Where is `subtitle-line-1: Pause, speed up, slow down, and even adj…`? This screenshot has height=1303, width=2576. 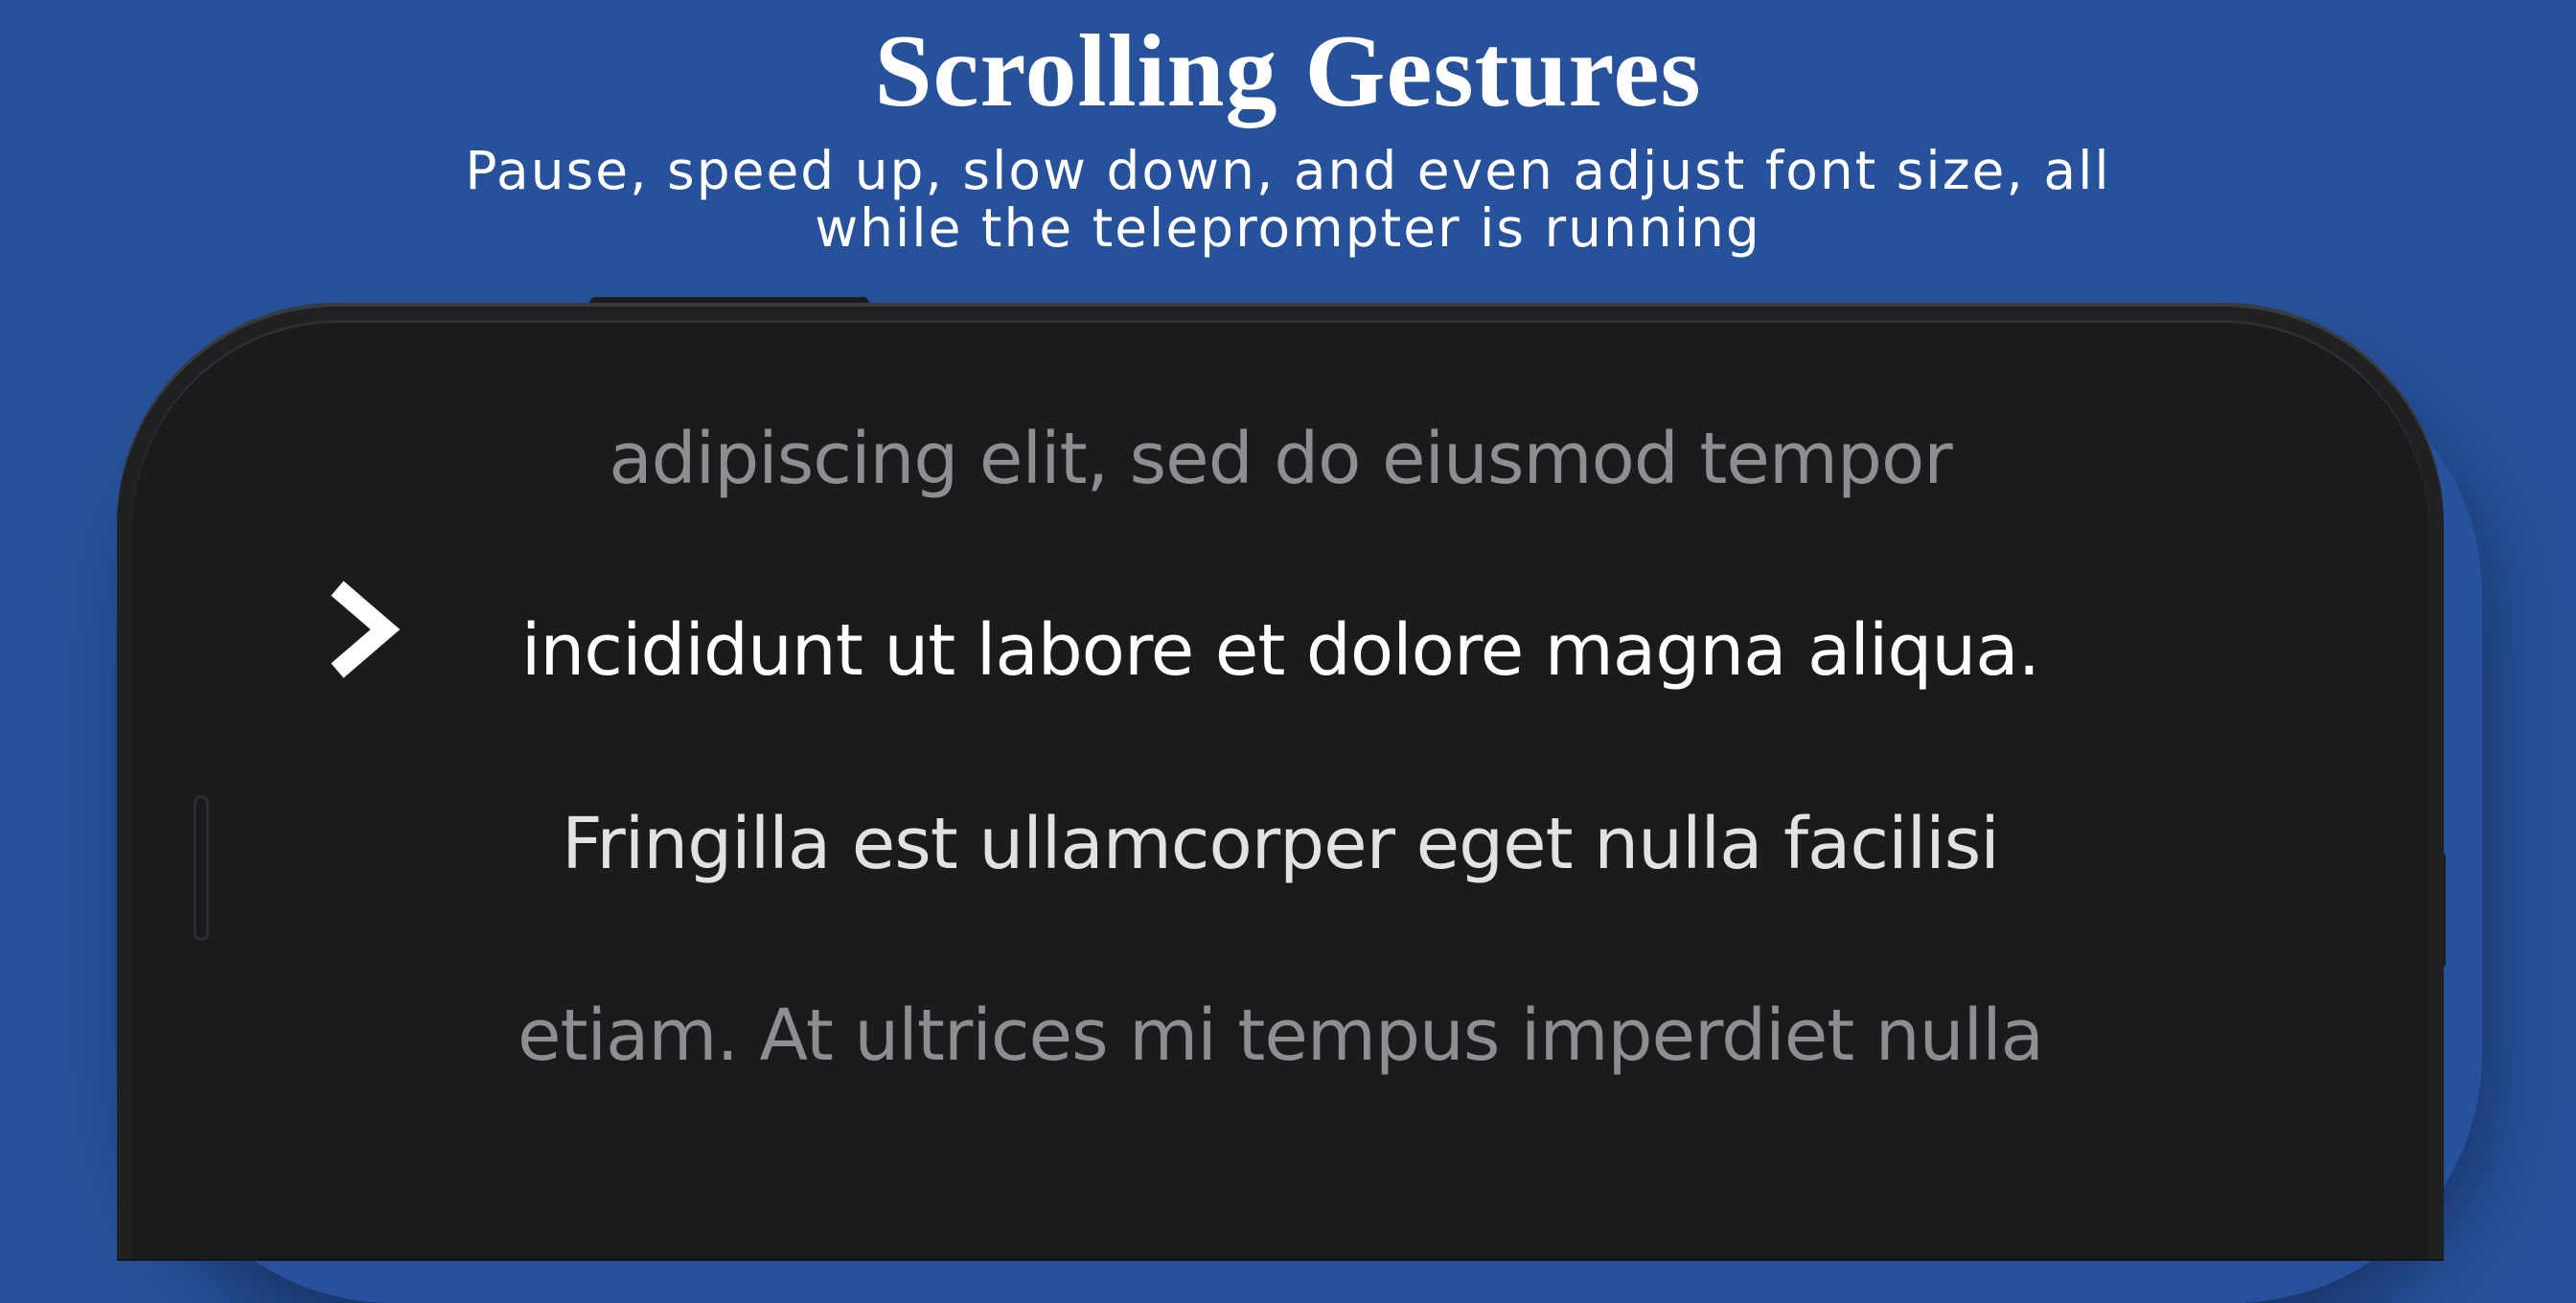 subtitle-line-1: Pause, speed up, slow down, and even adj… is located at coordinates (1288, 170).